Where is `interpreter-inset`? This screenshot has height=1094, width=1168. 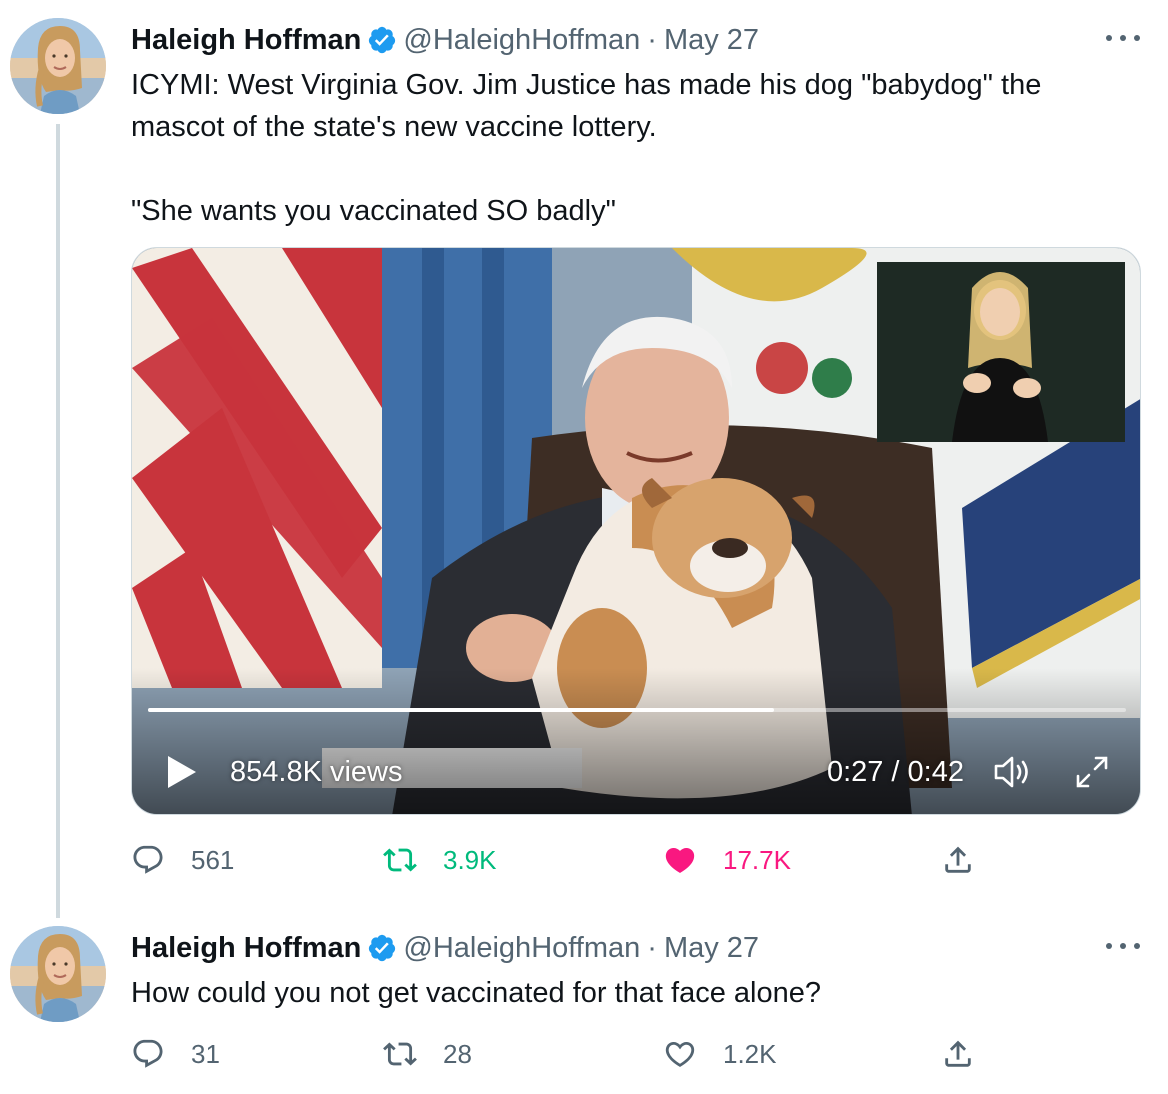
interpreter-inset is located at coordinates (1001, 352).